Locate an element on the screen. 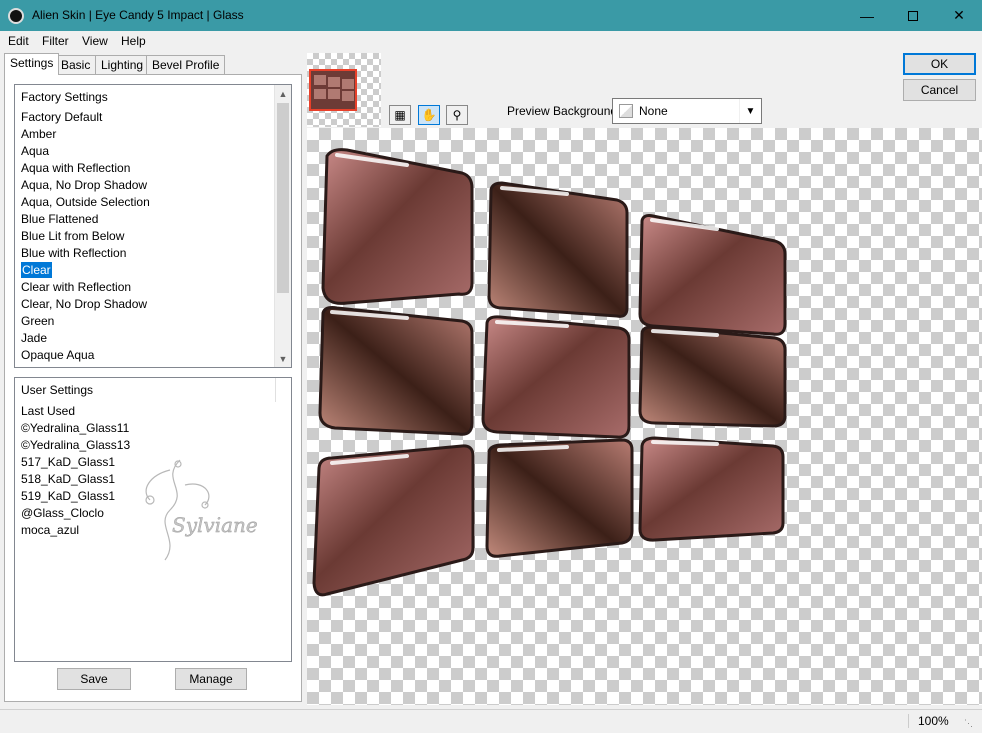 Image resolution: width=982 pixels, height=733 pixels. save-button: Save is located at coordinates (94, 679).